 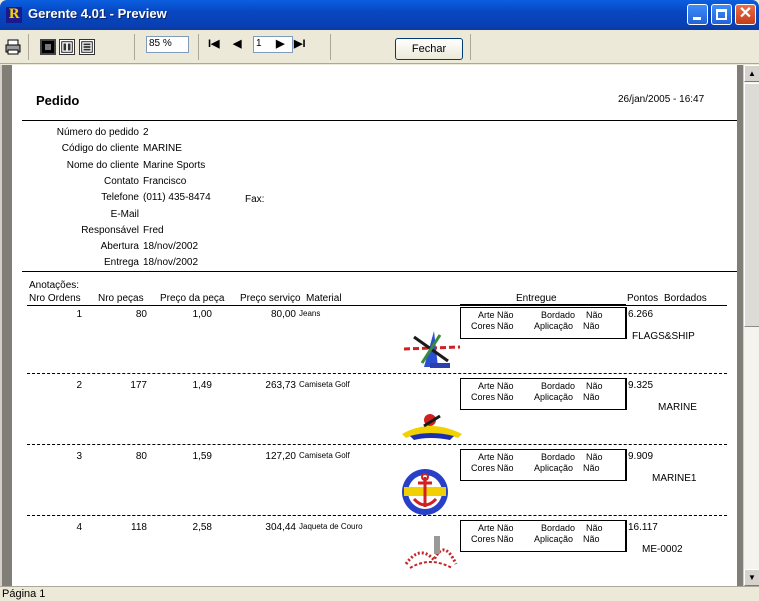 What do you see at coordinates (174, 165) in the screenshot?
I see `field-value: Marine Sports` at bounding box center [174, 165].